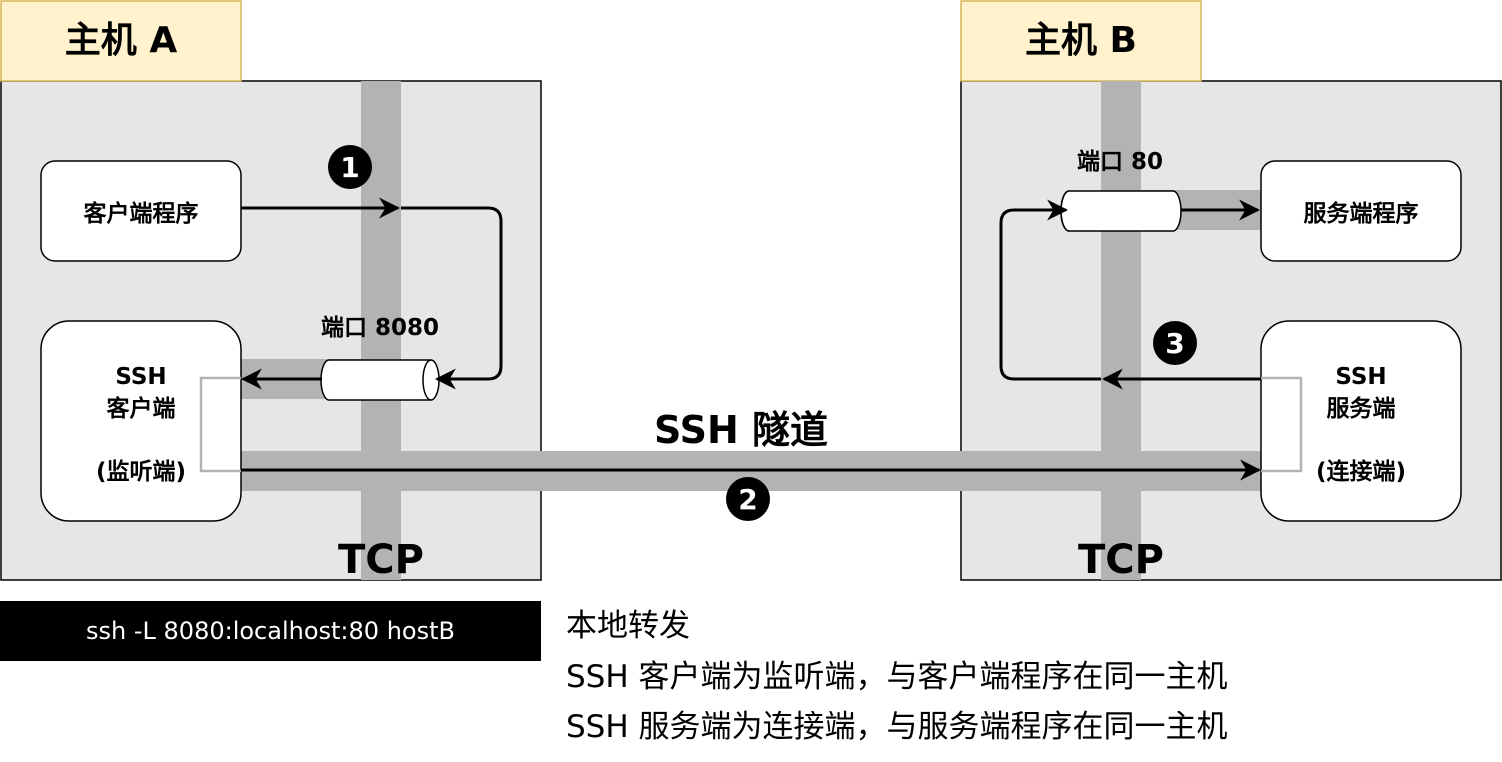 The image size is (1502, 762). What do you see at coordinates (380, 380) in the screenshot?
I see `port-8080-cylinder` at bounding box center [380, 380].